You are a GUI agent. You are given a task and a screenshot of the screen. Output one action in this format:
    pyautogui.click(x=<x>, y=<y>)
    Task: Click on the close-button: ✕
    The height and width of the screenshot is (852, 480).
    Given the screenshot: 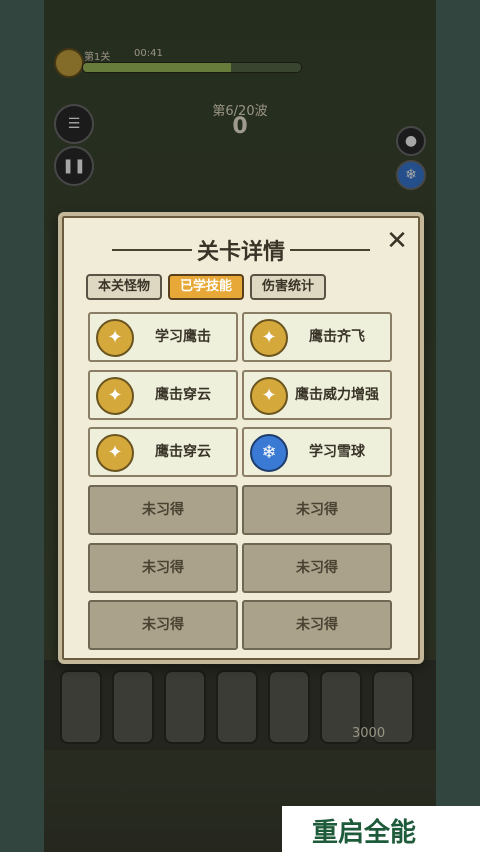 What is the action you would take?
    pyautogui.click(x=397, y=241)
    